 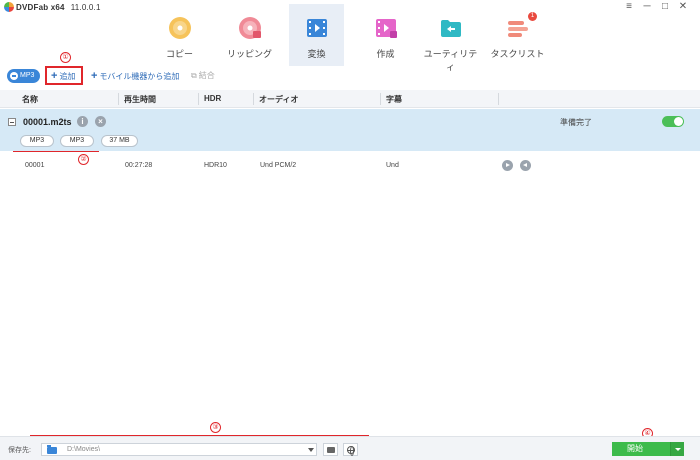 I want to click on table-row: 00001 00:27:28 HDR10 Und PCM/2 Und, so click(x=350, y=167).